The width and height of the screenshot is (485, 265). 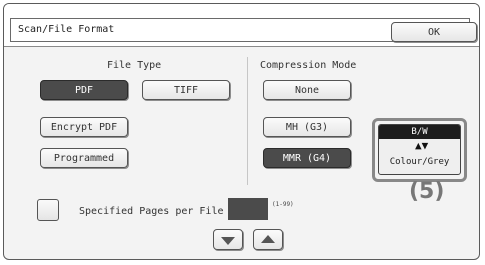 I want to click on arrow-down-icon, so click(x=228, y=240).